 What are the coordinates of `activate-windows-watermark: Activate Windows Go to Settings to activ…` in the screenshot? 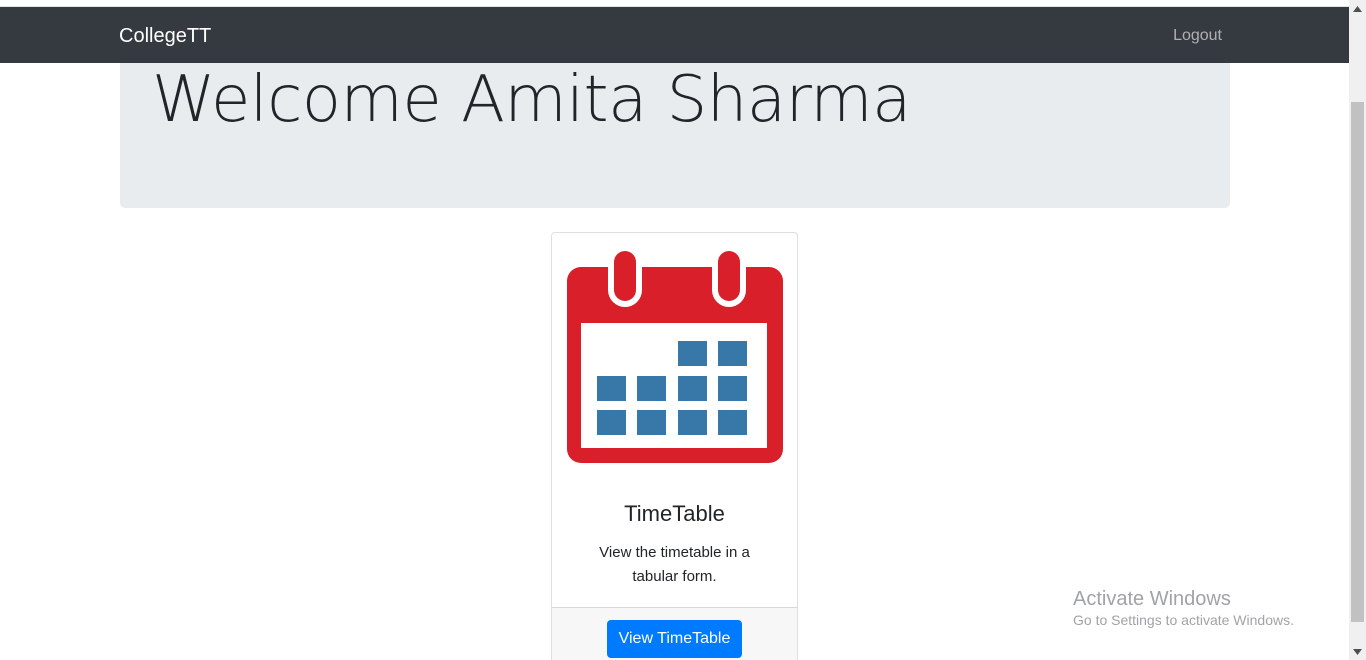 It's located at (1183, 608).